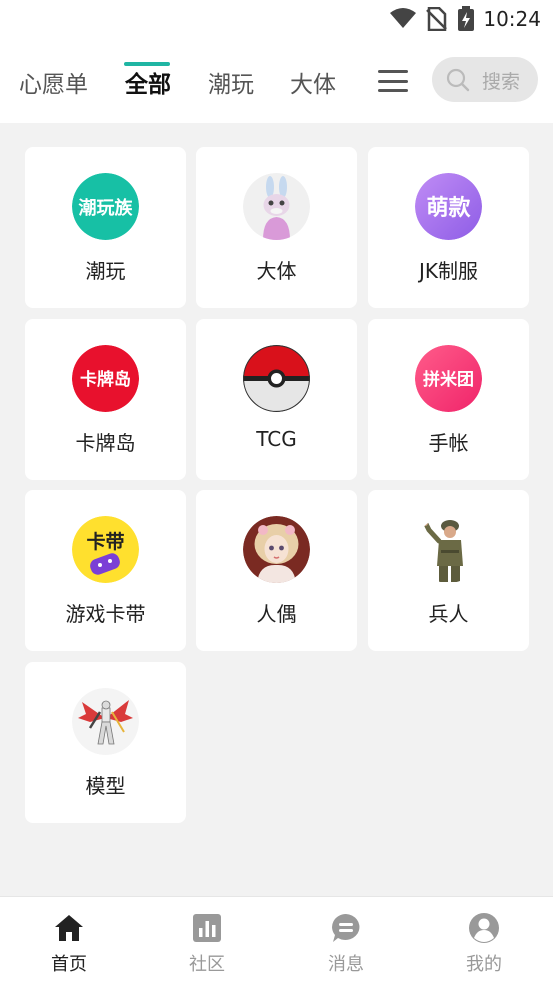 The height and width of the screenshot is (983, 553). I want to click on nav-home: 首页, so click(69, 940).